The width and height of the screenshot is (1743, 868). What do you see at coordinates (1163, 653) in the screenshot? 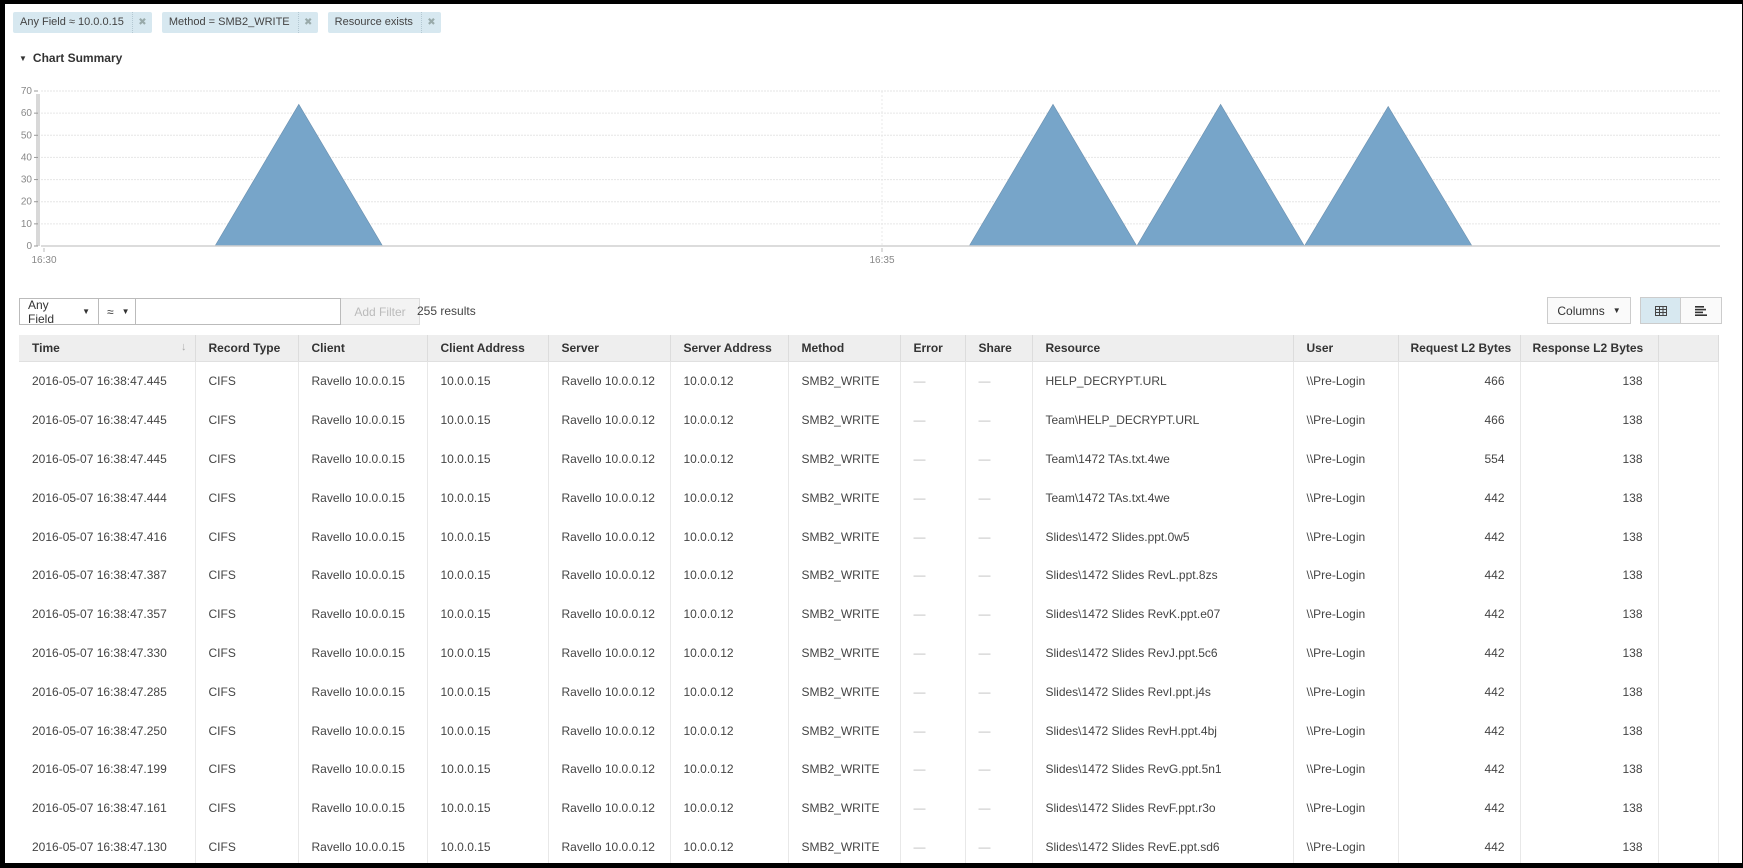
I see `cell-resource: Slides\1472 Slides RevJ.ppt.5c6` at bounding box center [1163, 653].